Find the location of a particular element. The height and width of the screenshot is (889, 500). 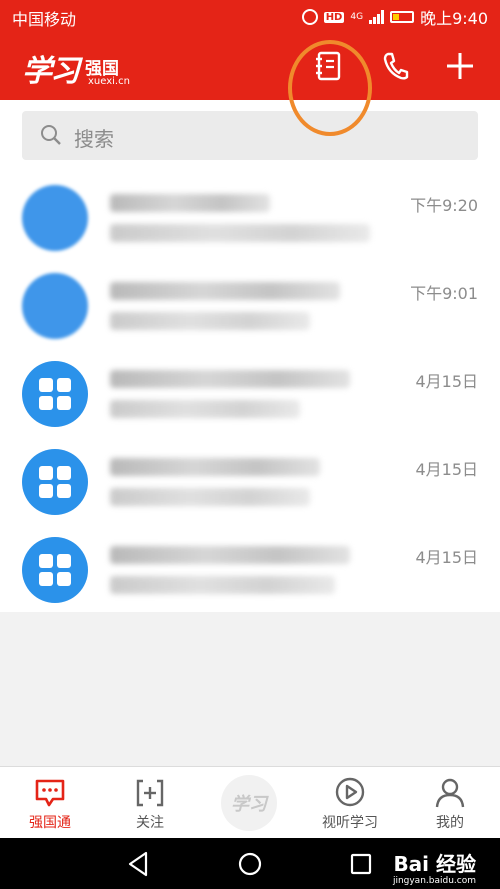

call-button is located at coordinates (395, 66).